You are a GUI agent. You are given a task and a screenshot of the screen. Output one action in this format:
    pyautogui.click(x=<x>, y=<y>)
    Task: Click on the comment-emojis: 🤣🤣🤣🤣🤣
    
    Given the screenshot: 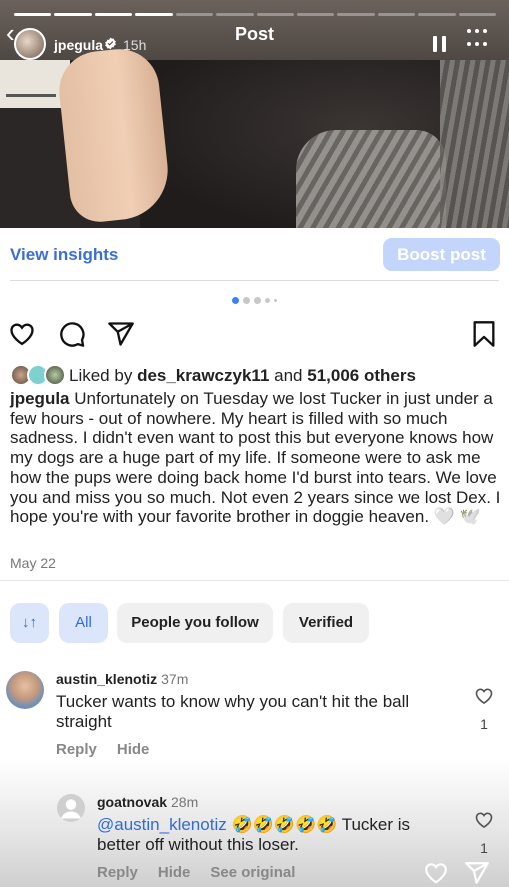 What is the action you would take?
    pyautogui.click(x=284, y=824)
    